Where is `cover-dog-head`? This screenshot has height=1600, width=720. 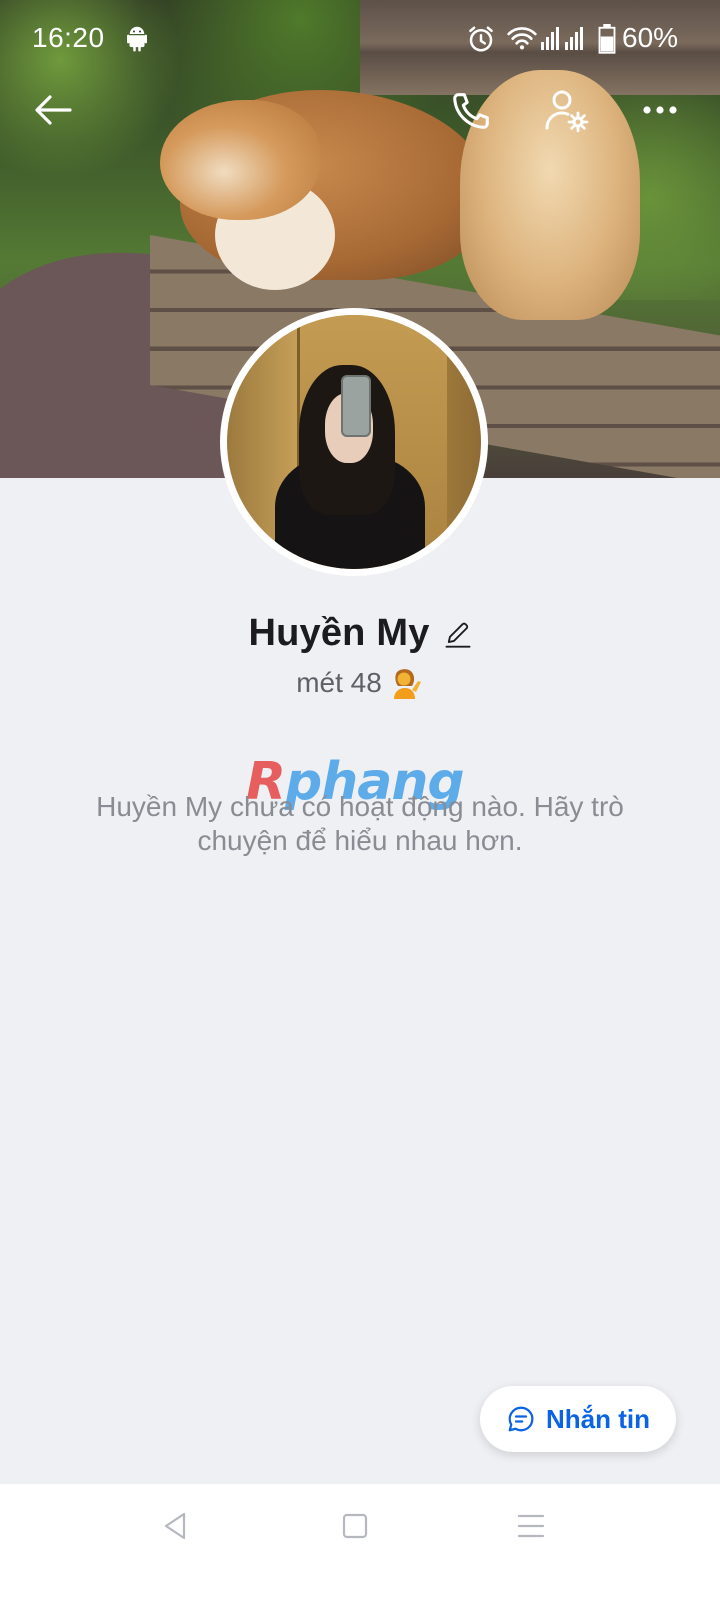 cover-dog-head is located at coordinates (240, 160).